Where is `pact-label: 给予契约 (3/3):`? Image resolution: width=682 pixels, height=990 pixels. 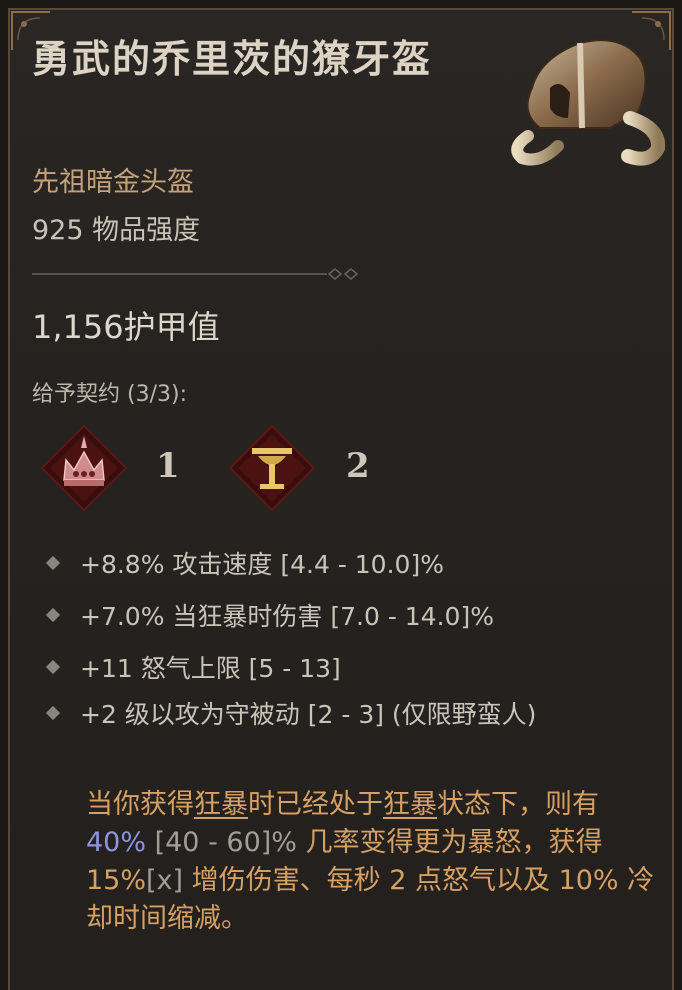
pact-label: 给予契约 (3/3): is located at coordinates (109, 394).